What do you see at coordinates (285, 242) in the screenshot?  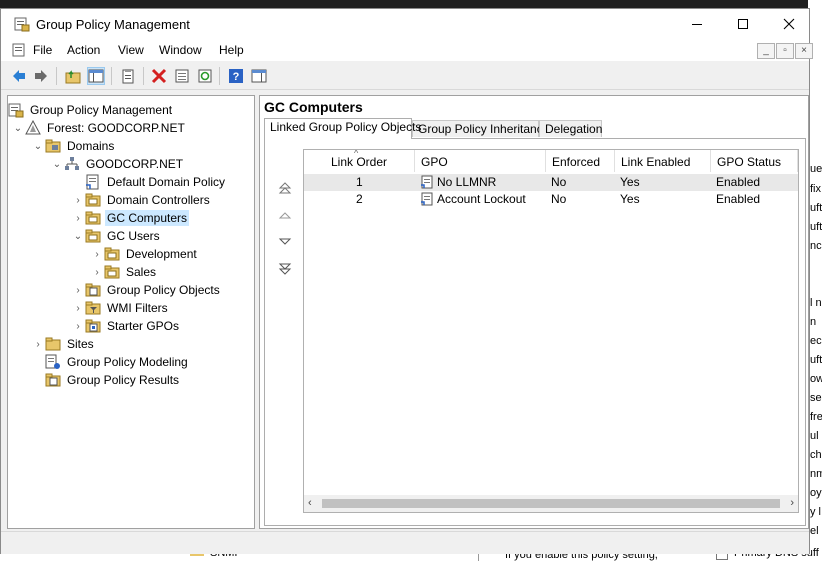 I see `move-down-button` at bounding box center [285, 242].